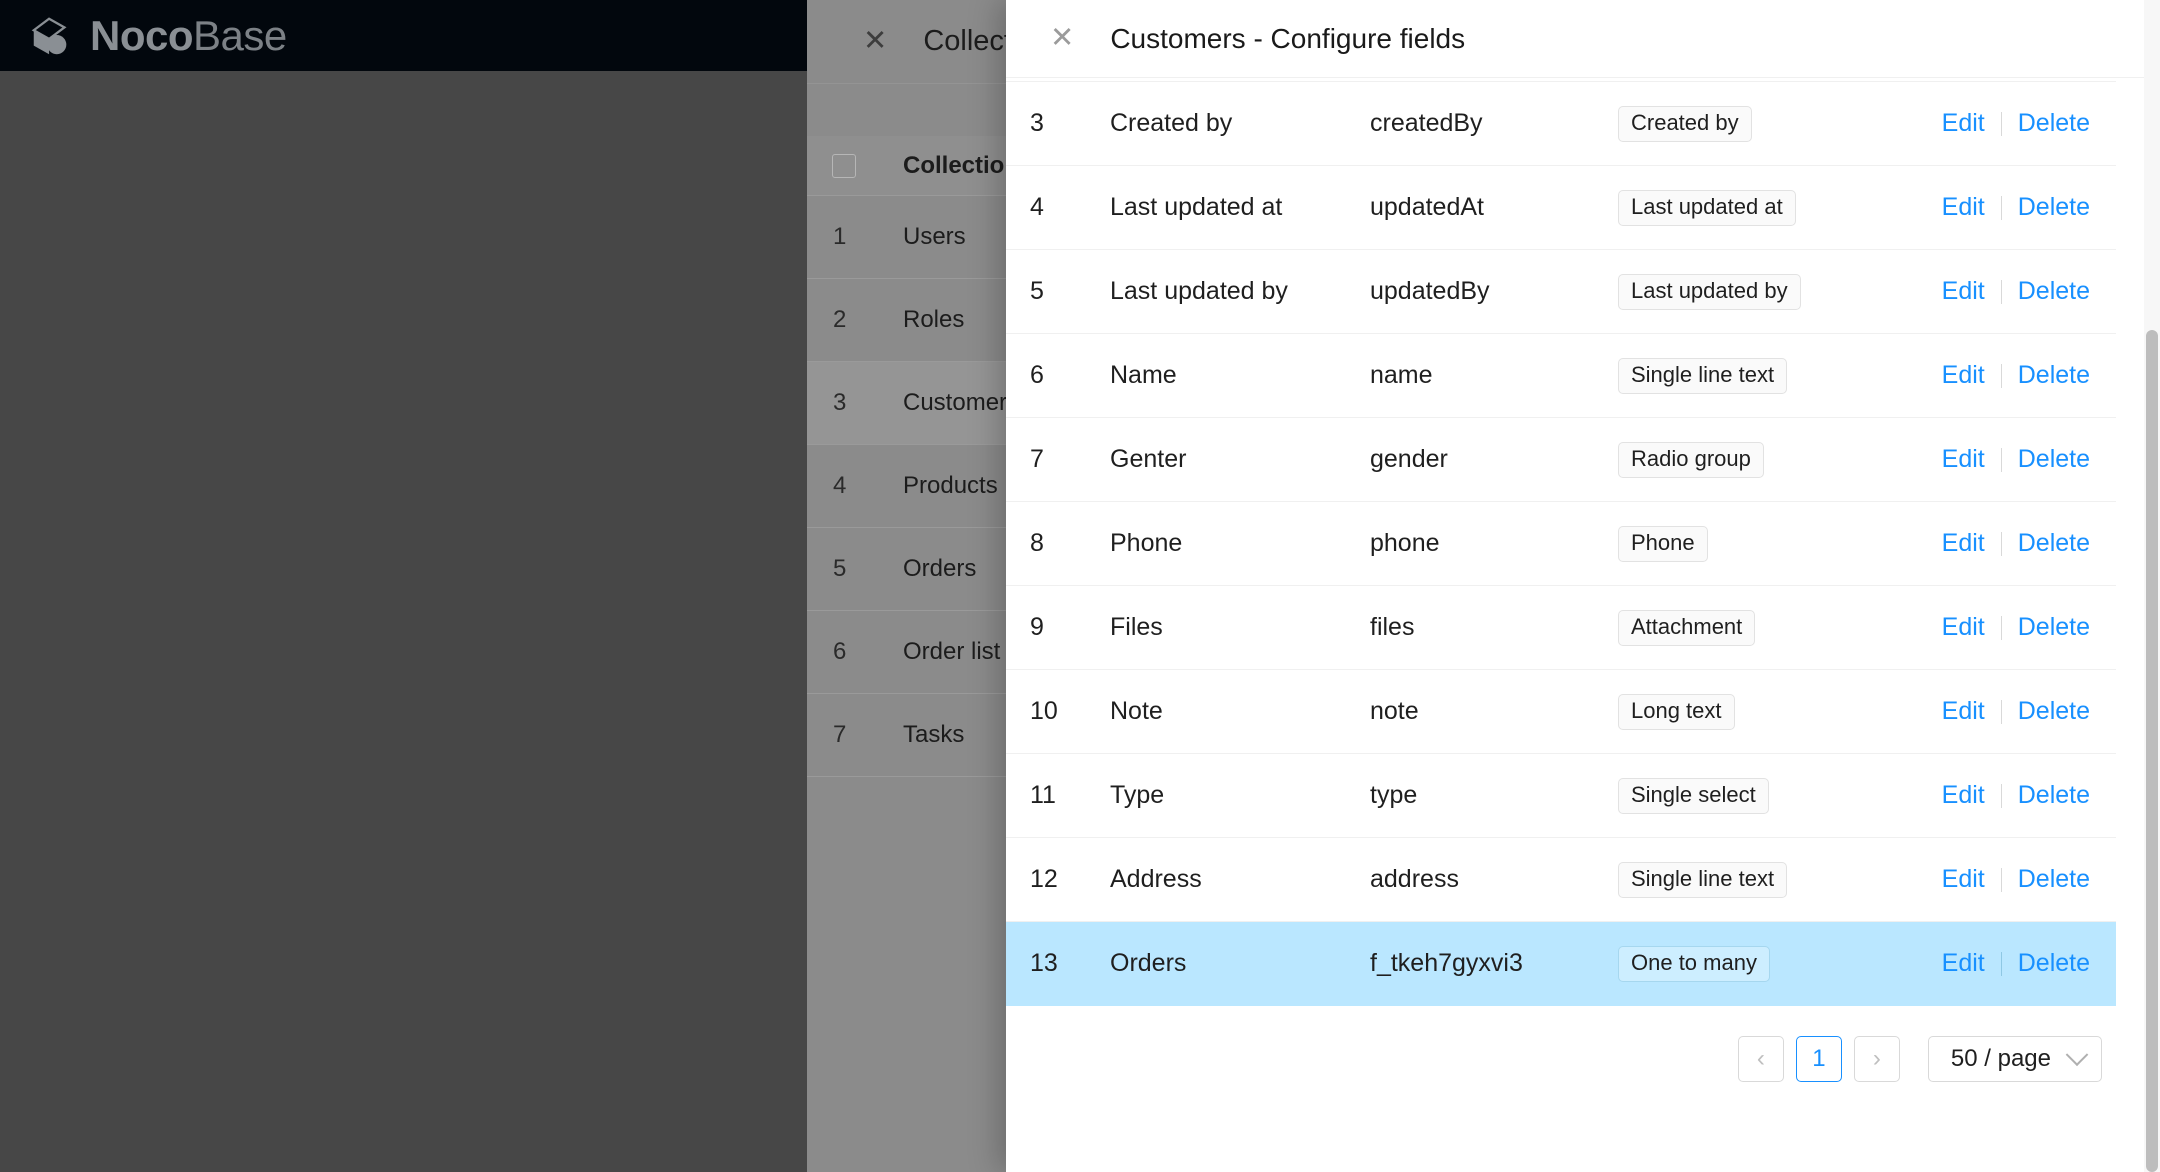 The image size is (2160, 1172). Describe the element at coordinates (1401, 375) in the screenshot. I see `field-name: name` at that location.